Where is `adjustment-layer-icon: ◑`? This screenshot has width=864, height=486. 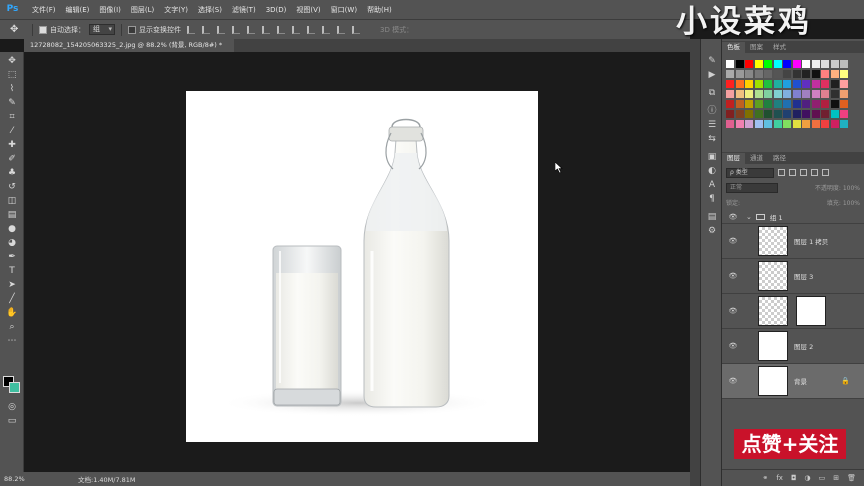
adjustment-layer-icon: ◑ is located at coordinates (808, 478).